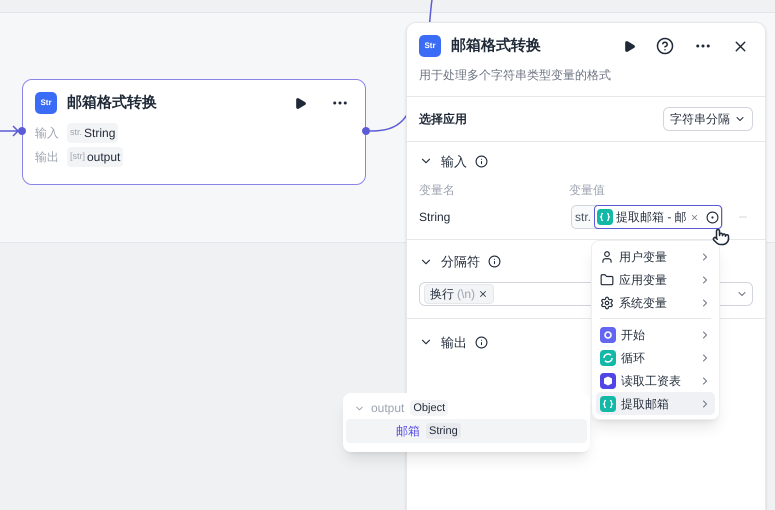 This screenshot has width=775, height=510. Describe the element at coordinates (515, 75) in the screenshot. I see `panel-description: 用于处理多个字符串类型变量的格式` at that location.